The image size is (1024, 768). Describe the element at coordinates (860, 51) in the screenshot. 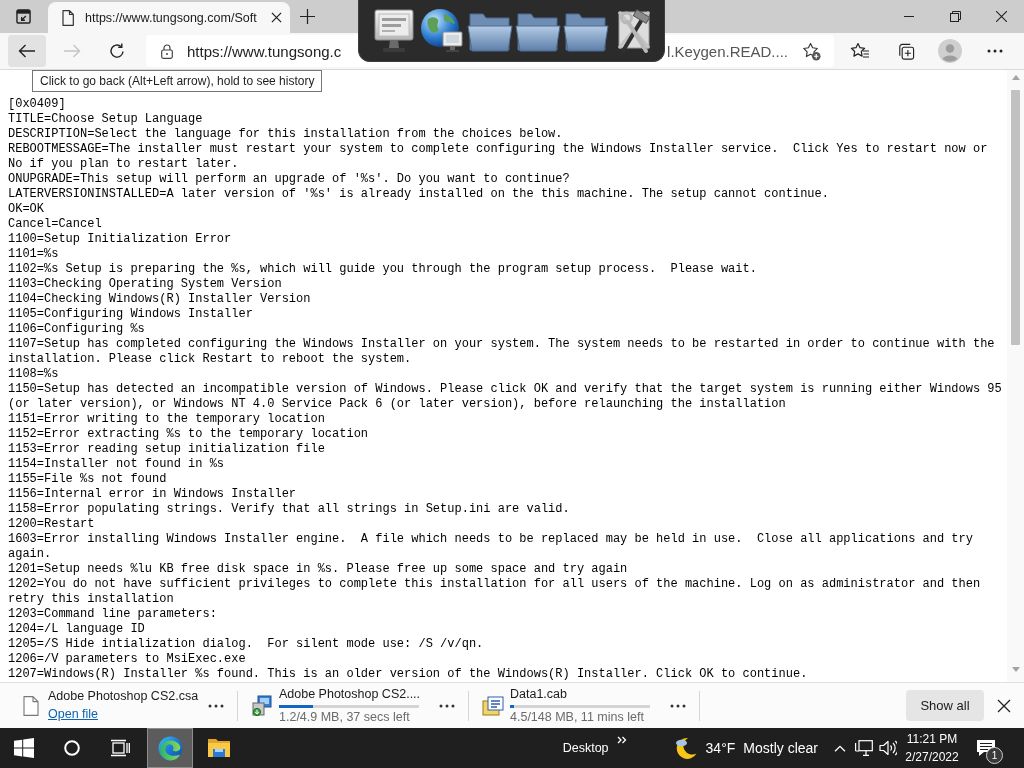

I see `favorites-icon` at that location.